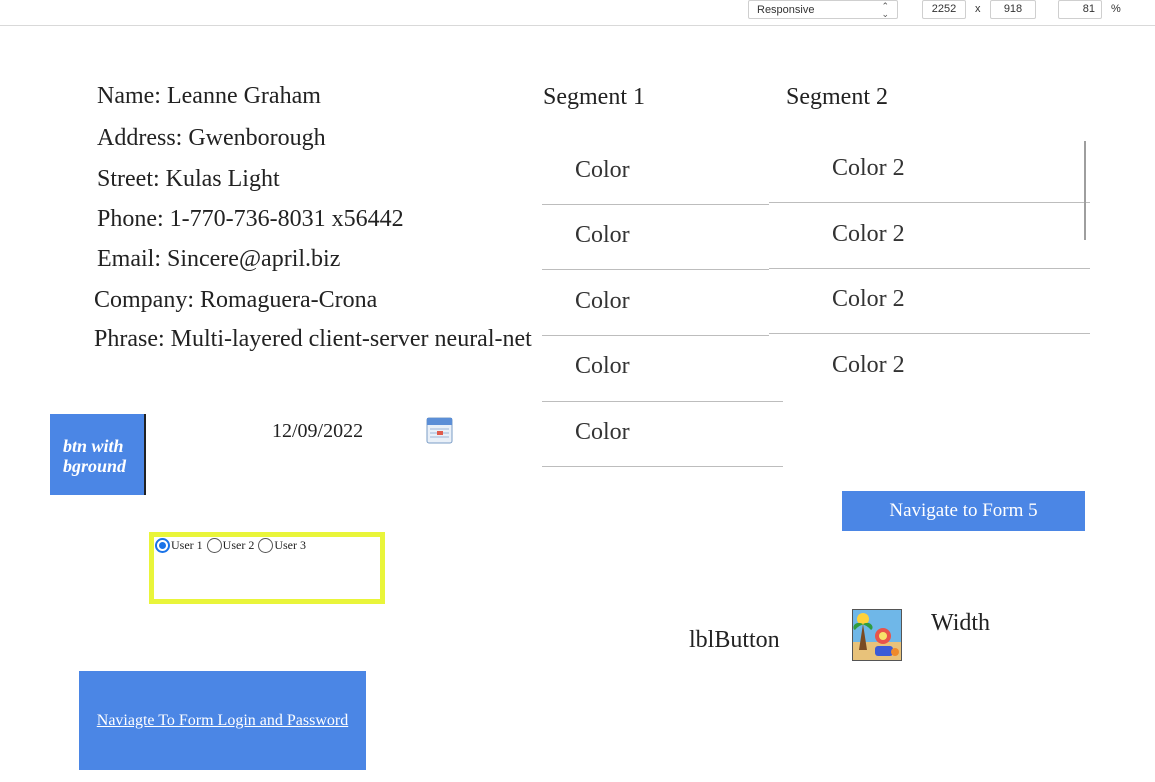 Image resolution: width=1155 pixels, height=782 pixels. Describe the element at coordinates (239, 545) in the screenshot. I see `radio-user-2-label: User 2` at that location.